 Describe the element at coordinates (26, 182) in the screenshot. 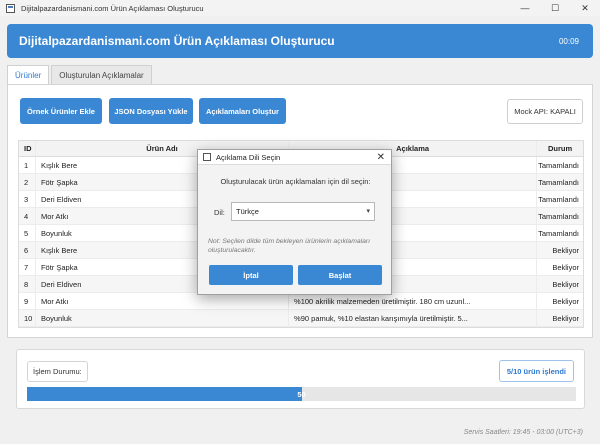

I see `row-id: 2` at that location.